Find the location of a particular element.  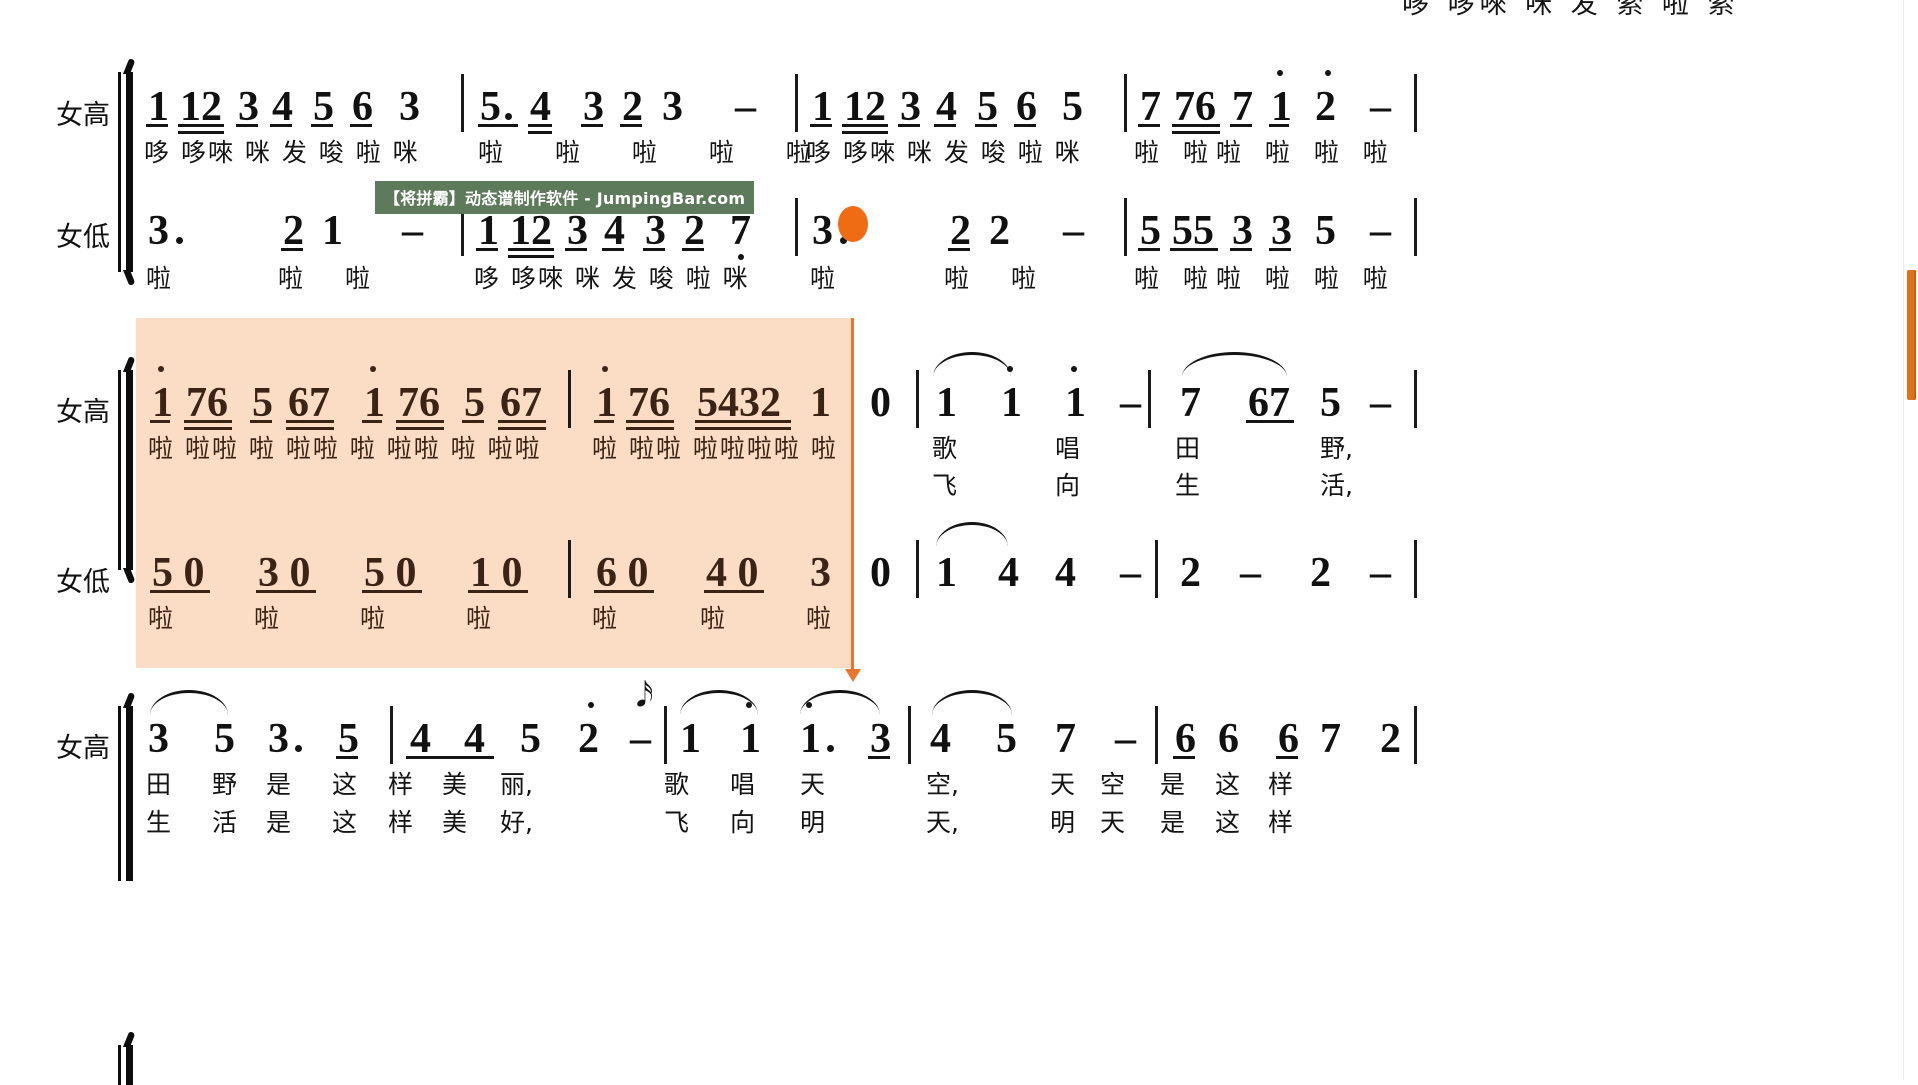

lyric-line-verse1: 唱 is located at coordinates (743, 784).